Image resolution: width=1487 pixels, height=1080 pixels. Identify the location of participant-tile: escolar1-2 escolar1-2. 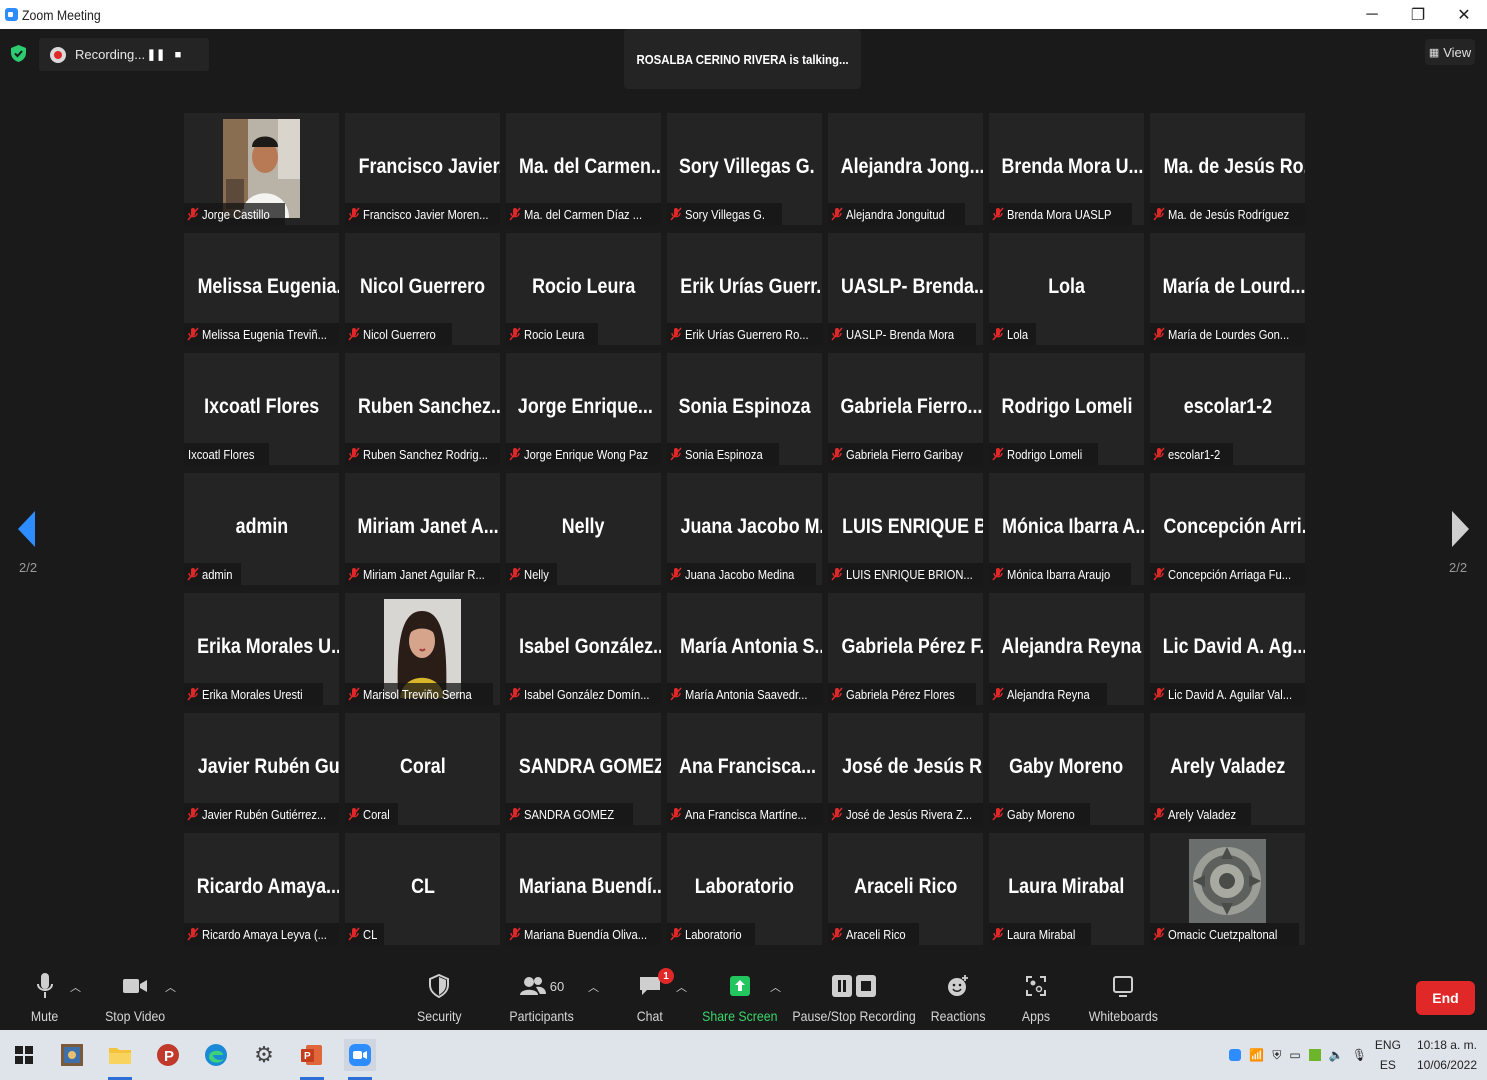
(1227, 409).